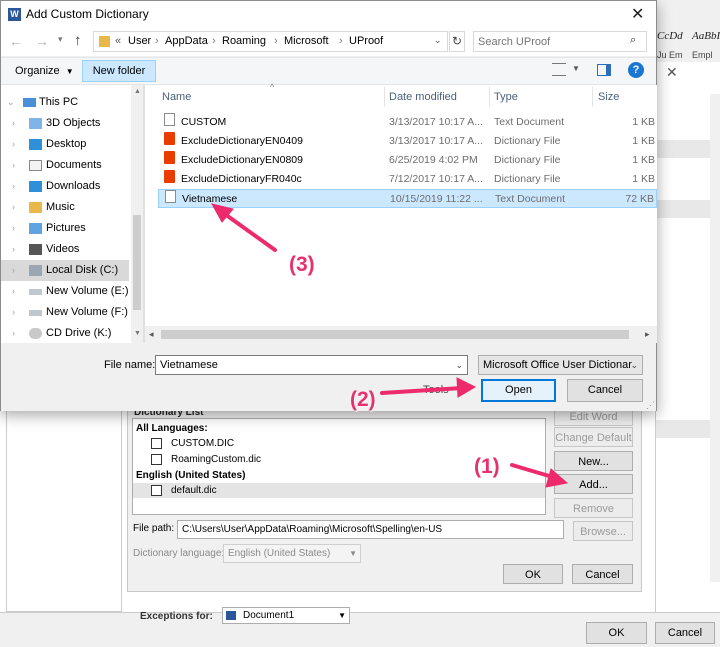  What do you see at coordinates (428, 387) in the screenshot?
I see `arrow-step2` at bounding box center [428, 387].